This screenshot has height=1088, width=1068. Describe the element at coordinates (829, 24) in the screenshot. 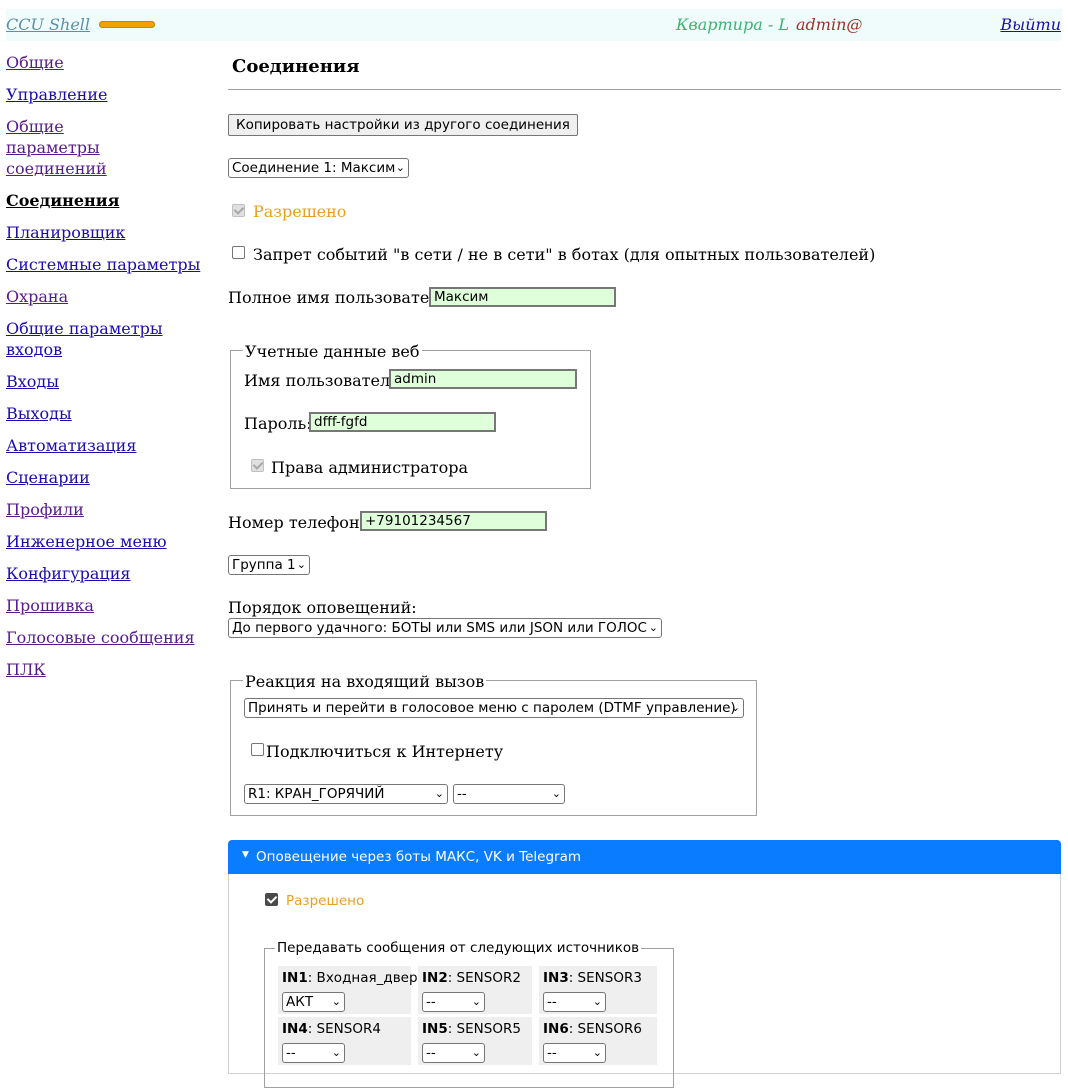

I see `current-user: admin@` at that location.